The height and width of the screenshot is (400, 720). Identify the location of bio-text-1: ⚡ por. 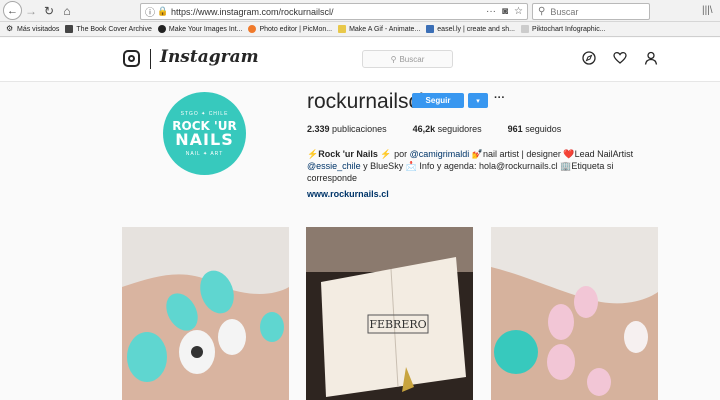
(395, 154).